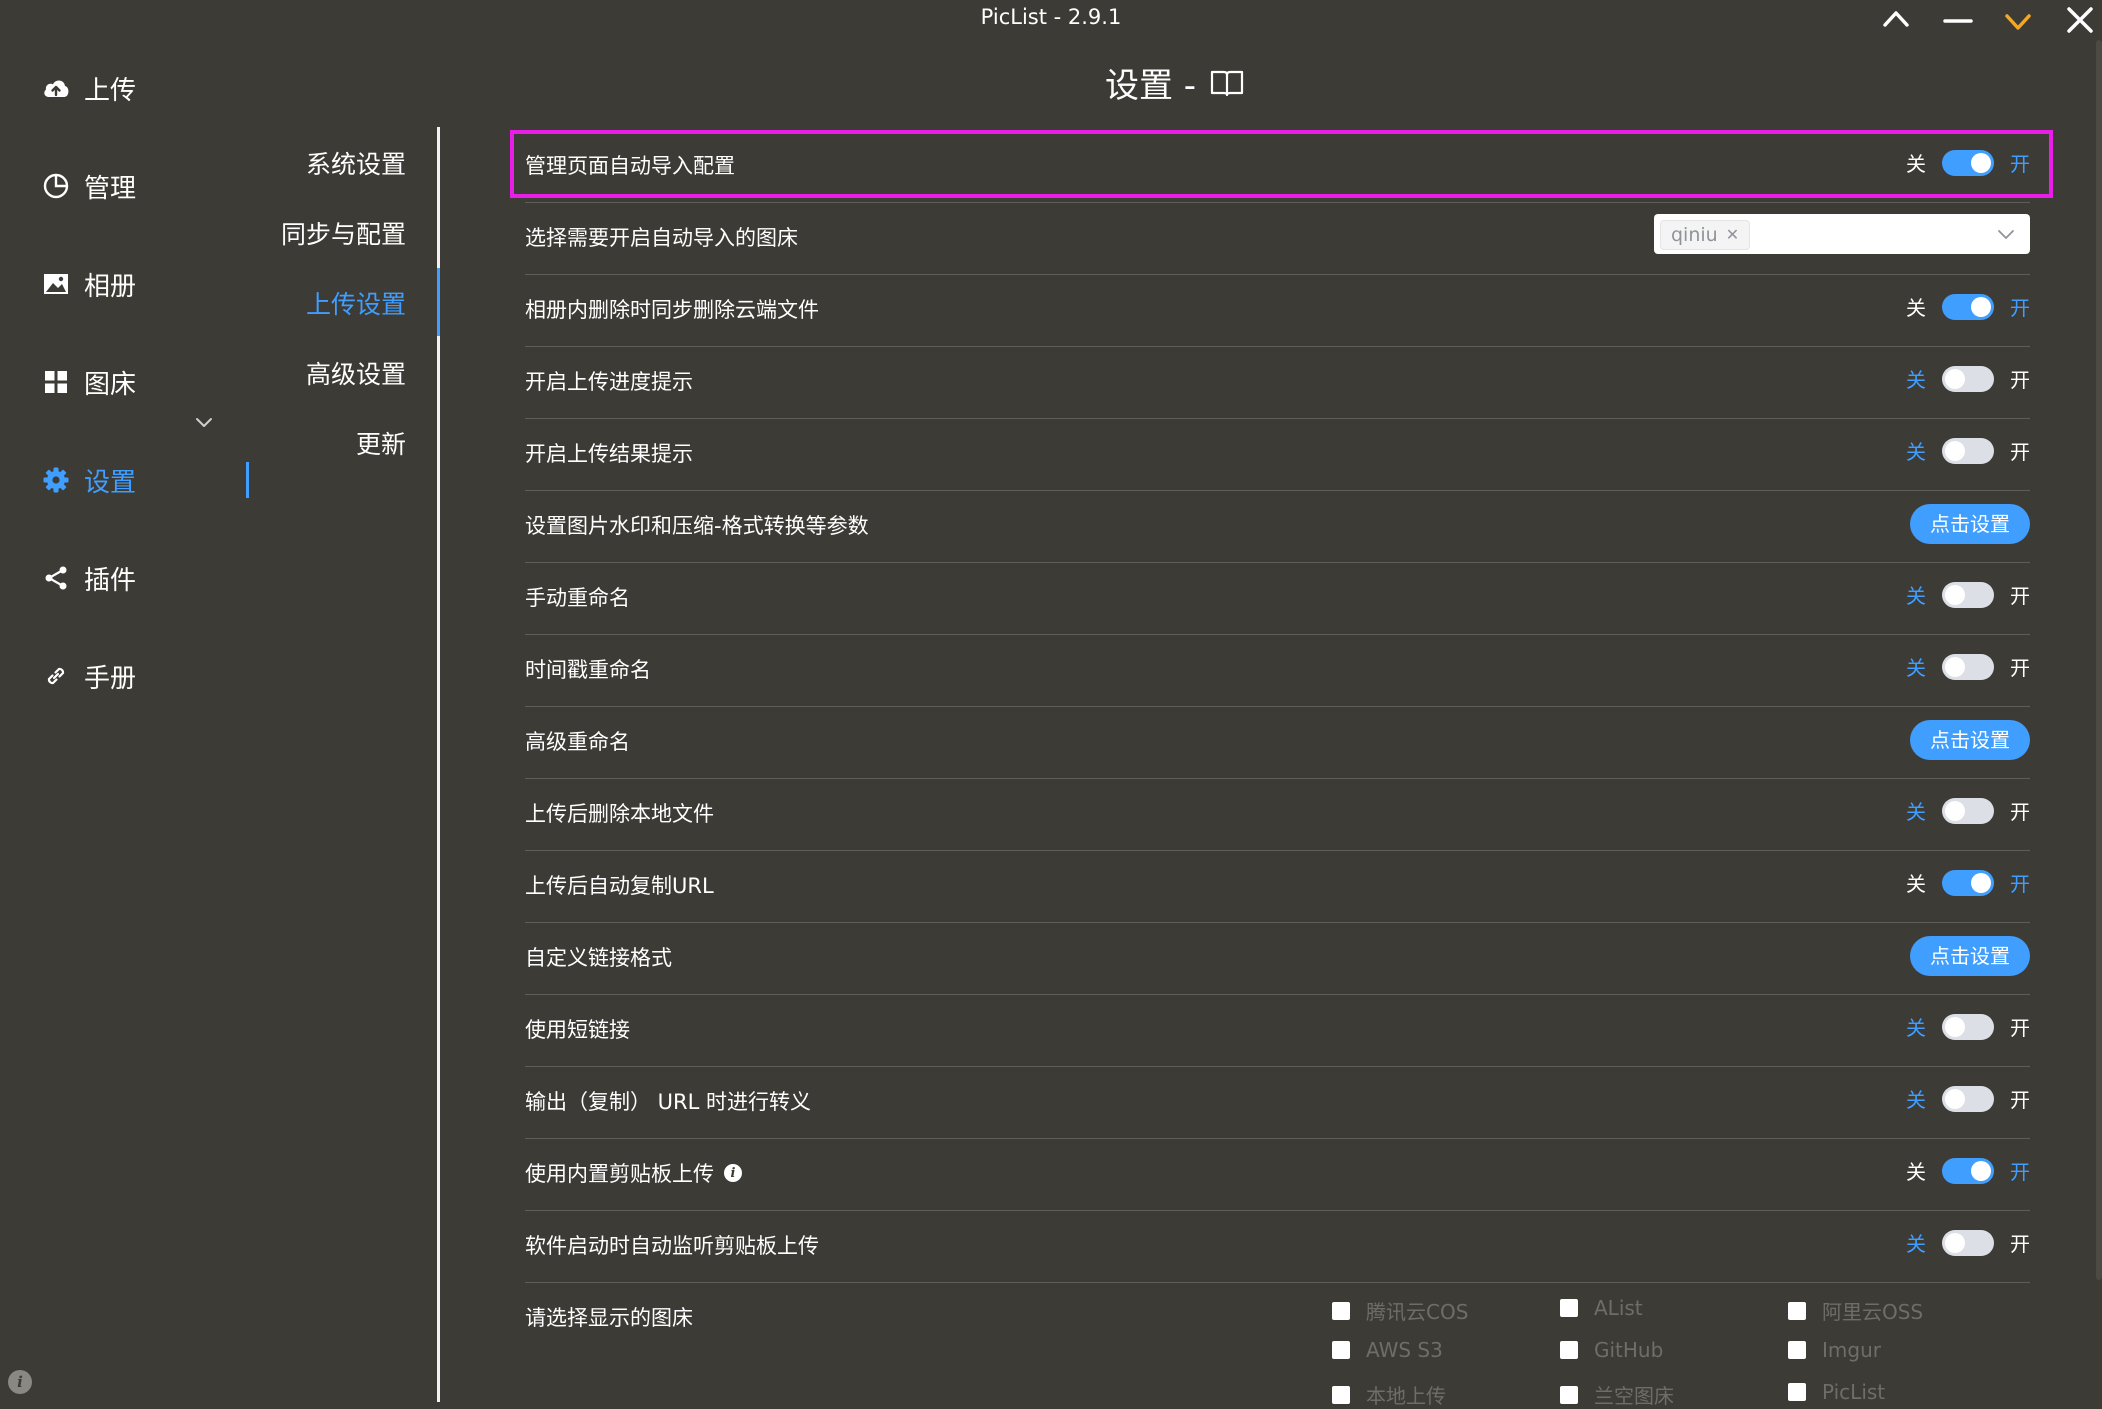 Image resolution: width=2102 pixels, height=1409 pixels. I want to click on title-bar: PicList - 2.9.1, so click(1051, 20).